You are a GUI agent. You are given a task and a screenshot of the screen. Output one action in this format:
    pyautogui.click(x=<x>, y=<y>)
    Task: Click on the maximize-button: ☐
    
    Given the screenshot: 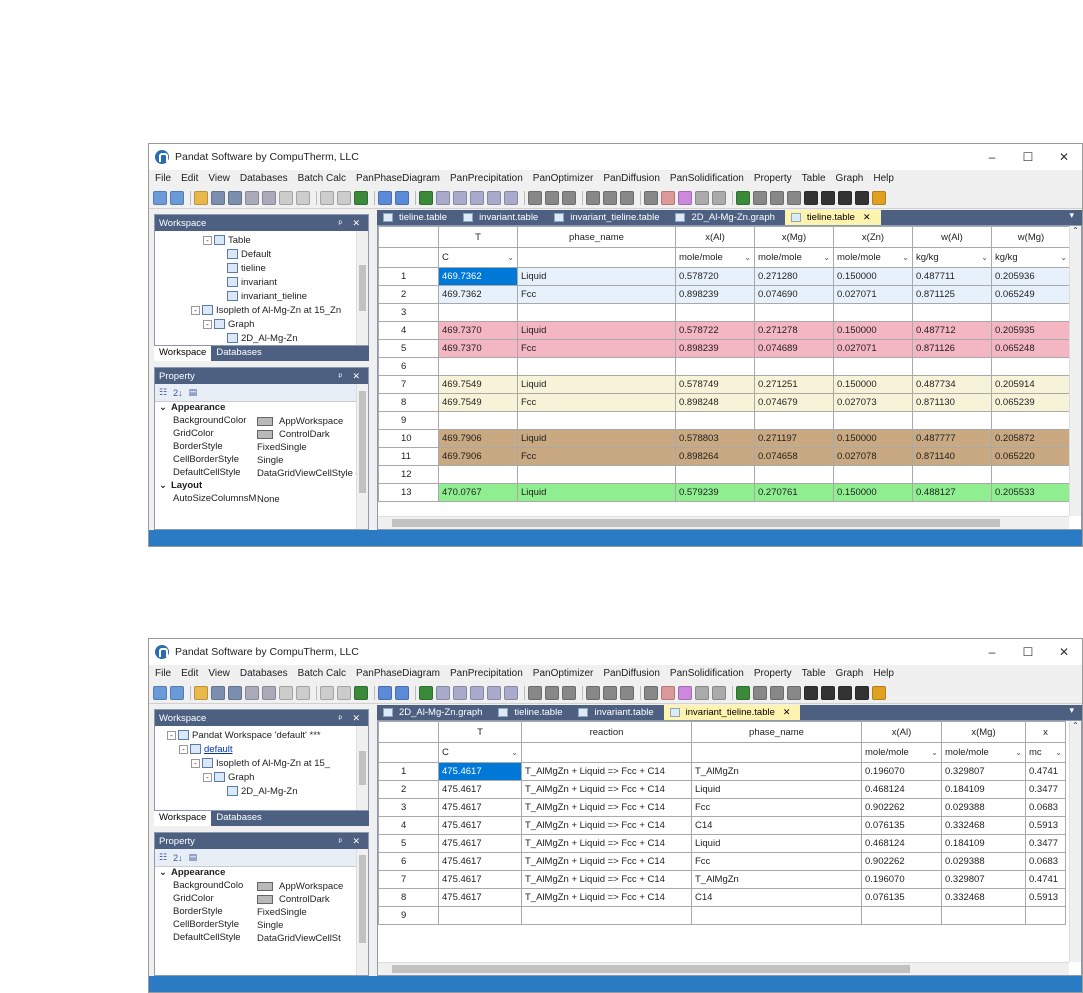 What is the action you would take?
    pyautogui.click(x=1028, y=652)
    